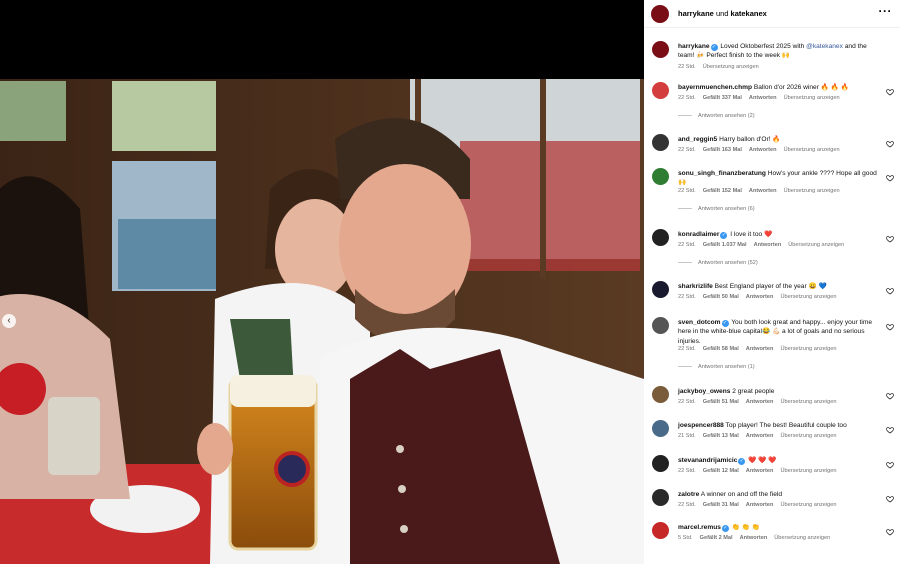 Image resolution: width=900 pixels, height=564 pixels. I want to click on like-count: Gefällt 58 Mal, so click(721, 349).